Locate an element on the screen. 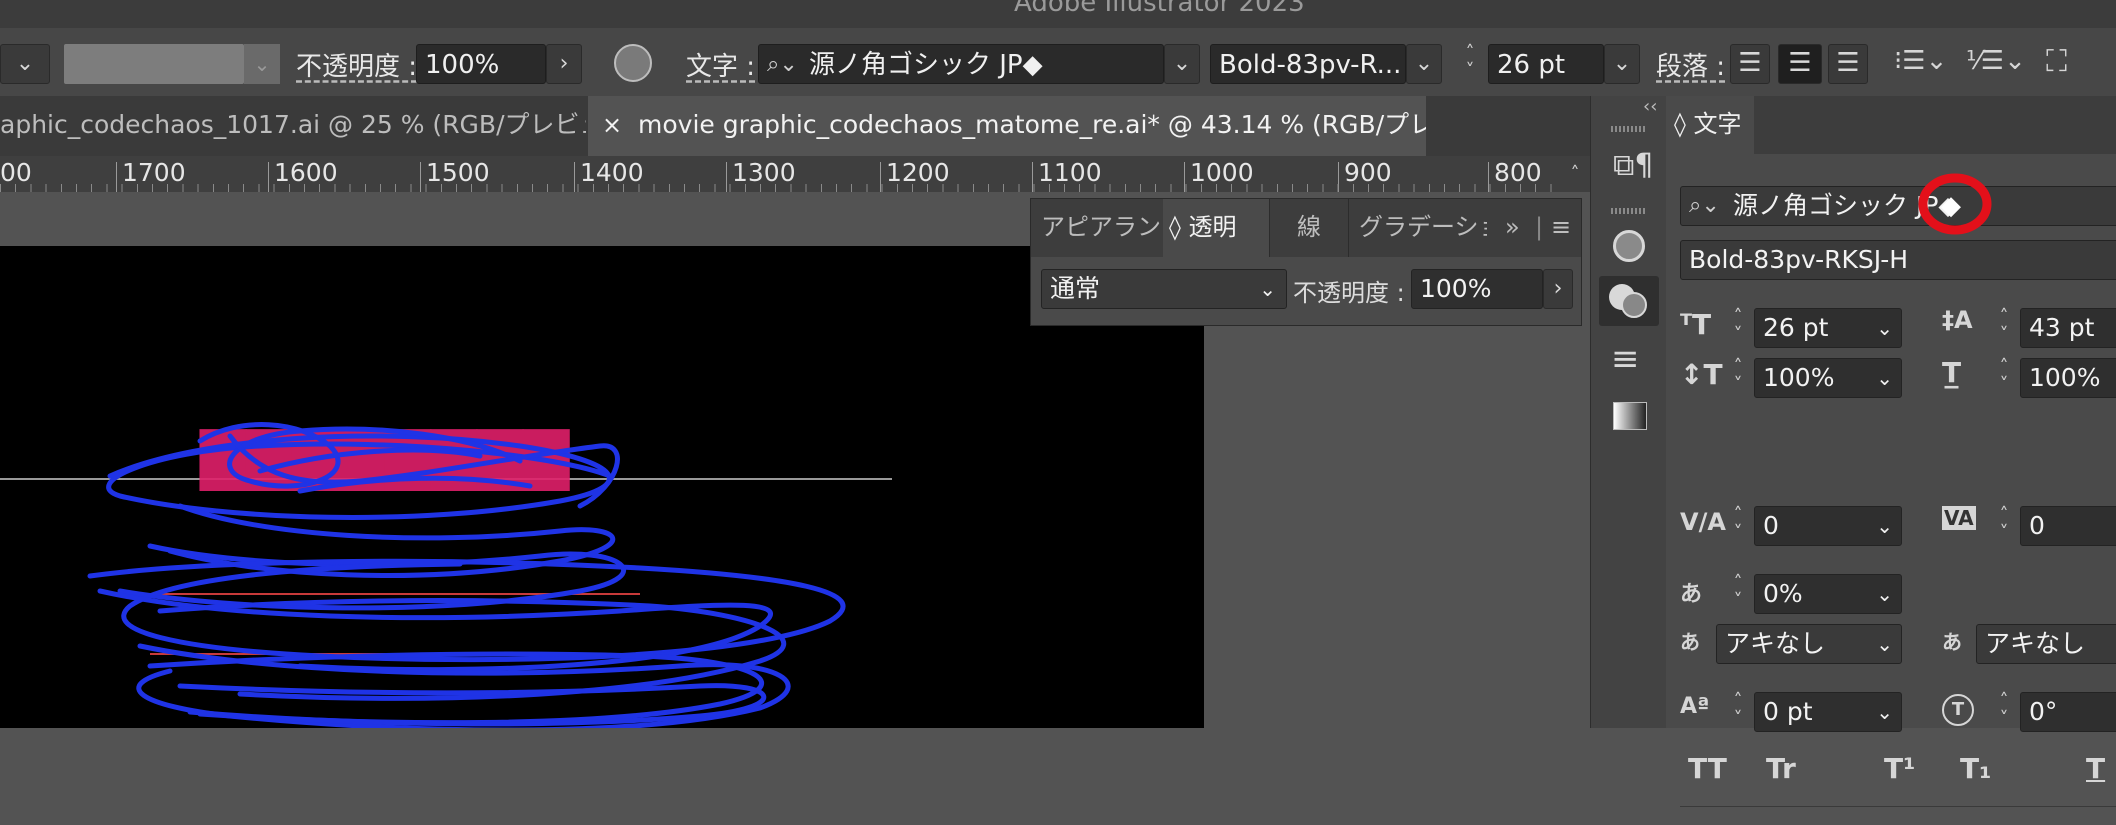 Image resolution: width=2116 pixels, height=825 pixels. recolor-icon is located at coordinates (633, 63).